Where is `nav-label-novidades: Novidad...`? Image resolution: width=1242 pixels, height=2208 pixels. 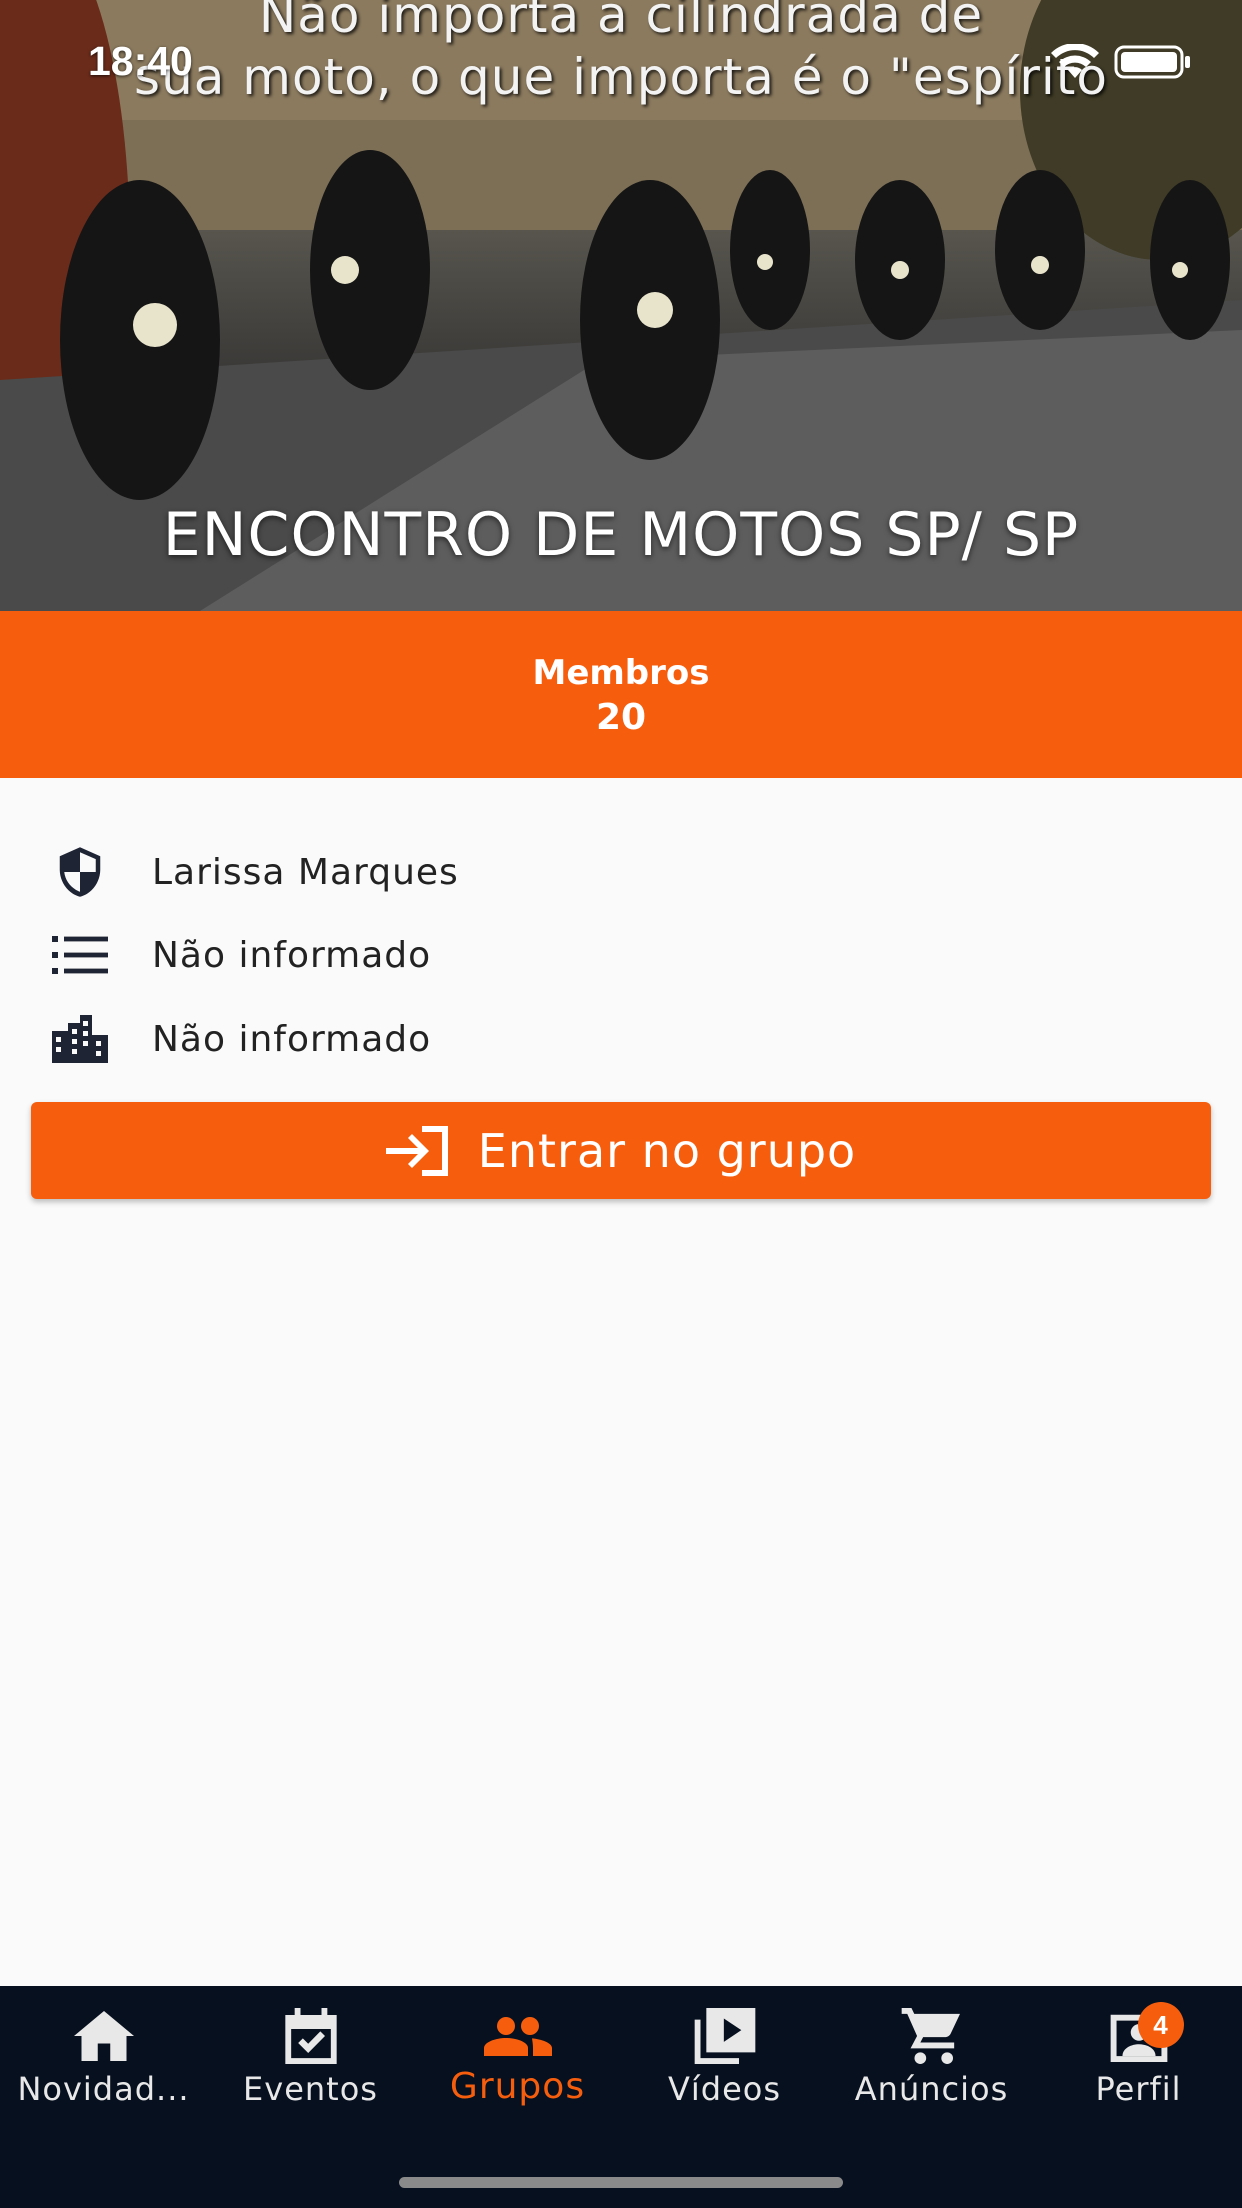
nav-label-novidades: Novidad... is located at coordinates (103, 2089).